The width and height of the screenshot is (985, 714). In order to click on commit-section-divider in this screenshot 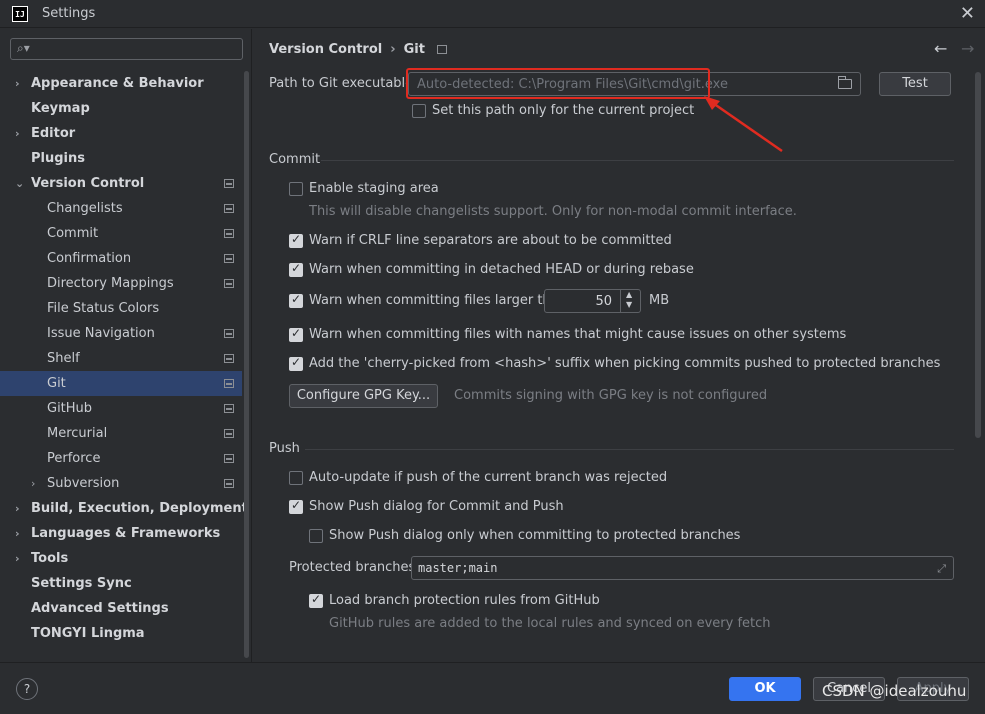, I will do `click(637, 160)`.